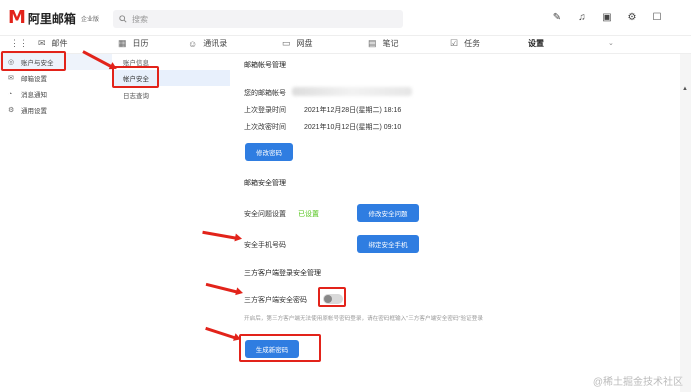 The height and width of the screenshot is (392, 691). Describe the element at coordinates (33, 61) in the screenshot. I see `annotation-box-sidebar` at that location.